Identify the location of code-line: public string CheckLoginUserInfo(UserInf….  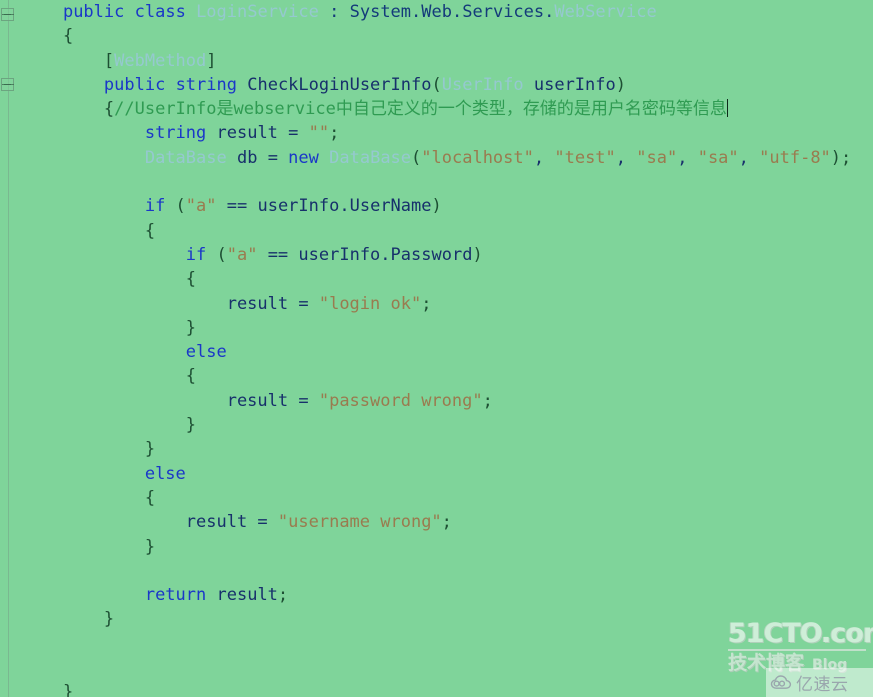
(436, 85).